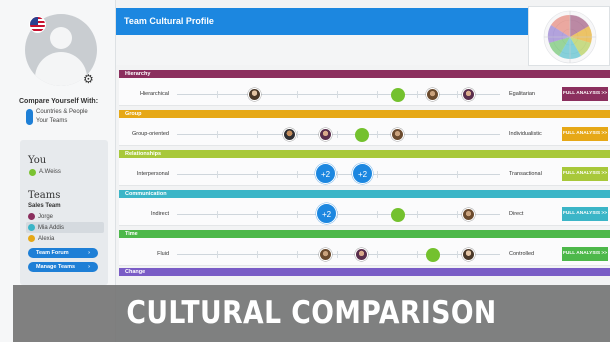 Image resolution: width=610 pixels, height=342 pixels. I want to click on radar-chart-card, so click(569, 36).